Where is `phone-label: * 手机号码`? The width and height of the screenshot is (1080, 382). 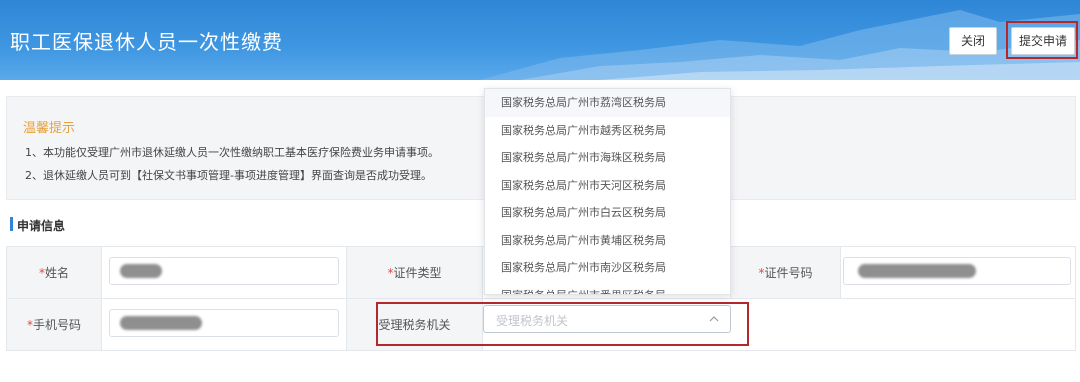
phone-label: * 手机号码 is located at coordinates (54, 325).